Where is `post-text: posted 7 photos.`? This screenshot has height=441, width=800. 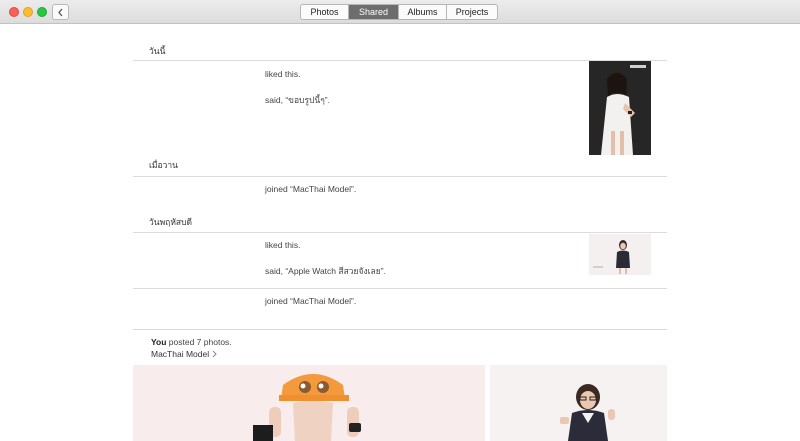 post-text: posted 7 photos. is located at coordinates (199, 342).